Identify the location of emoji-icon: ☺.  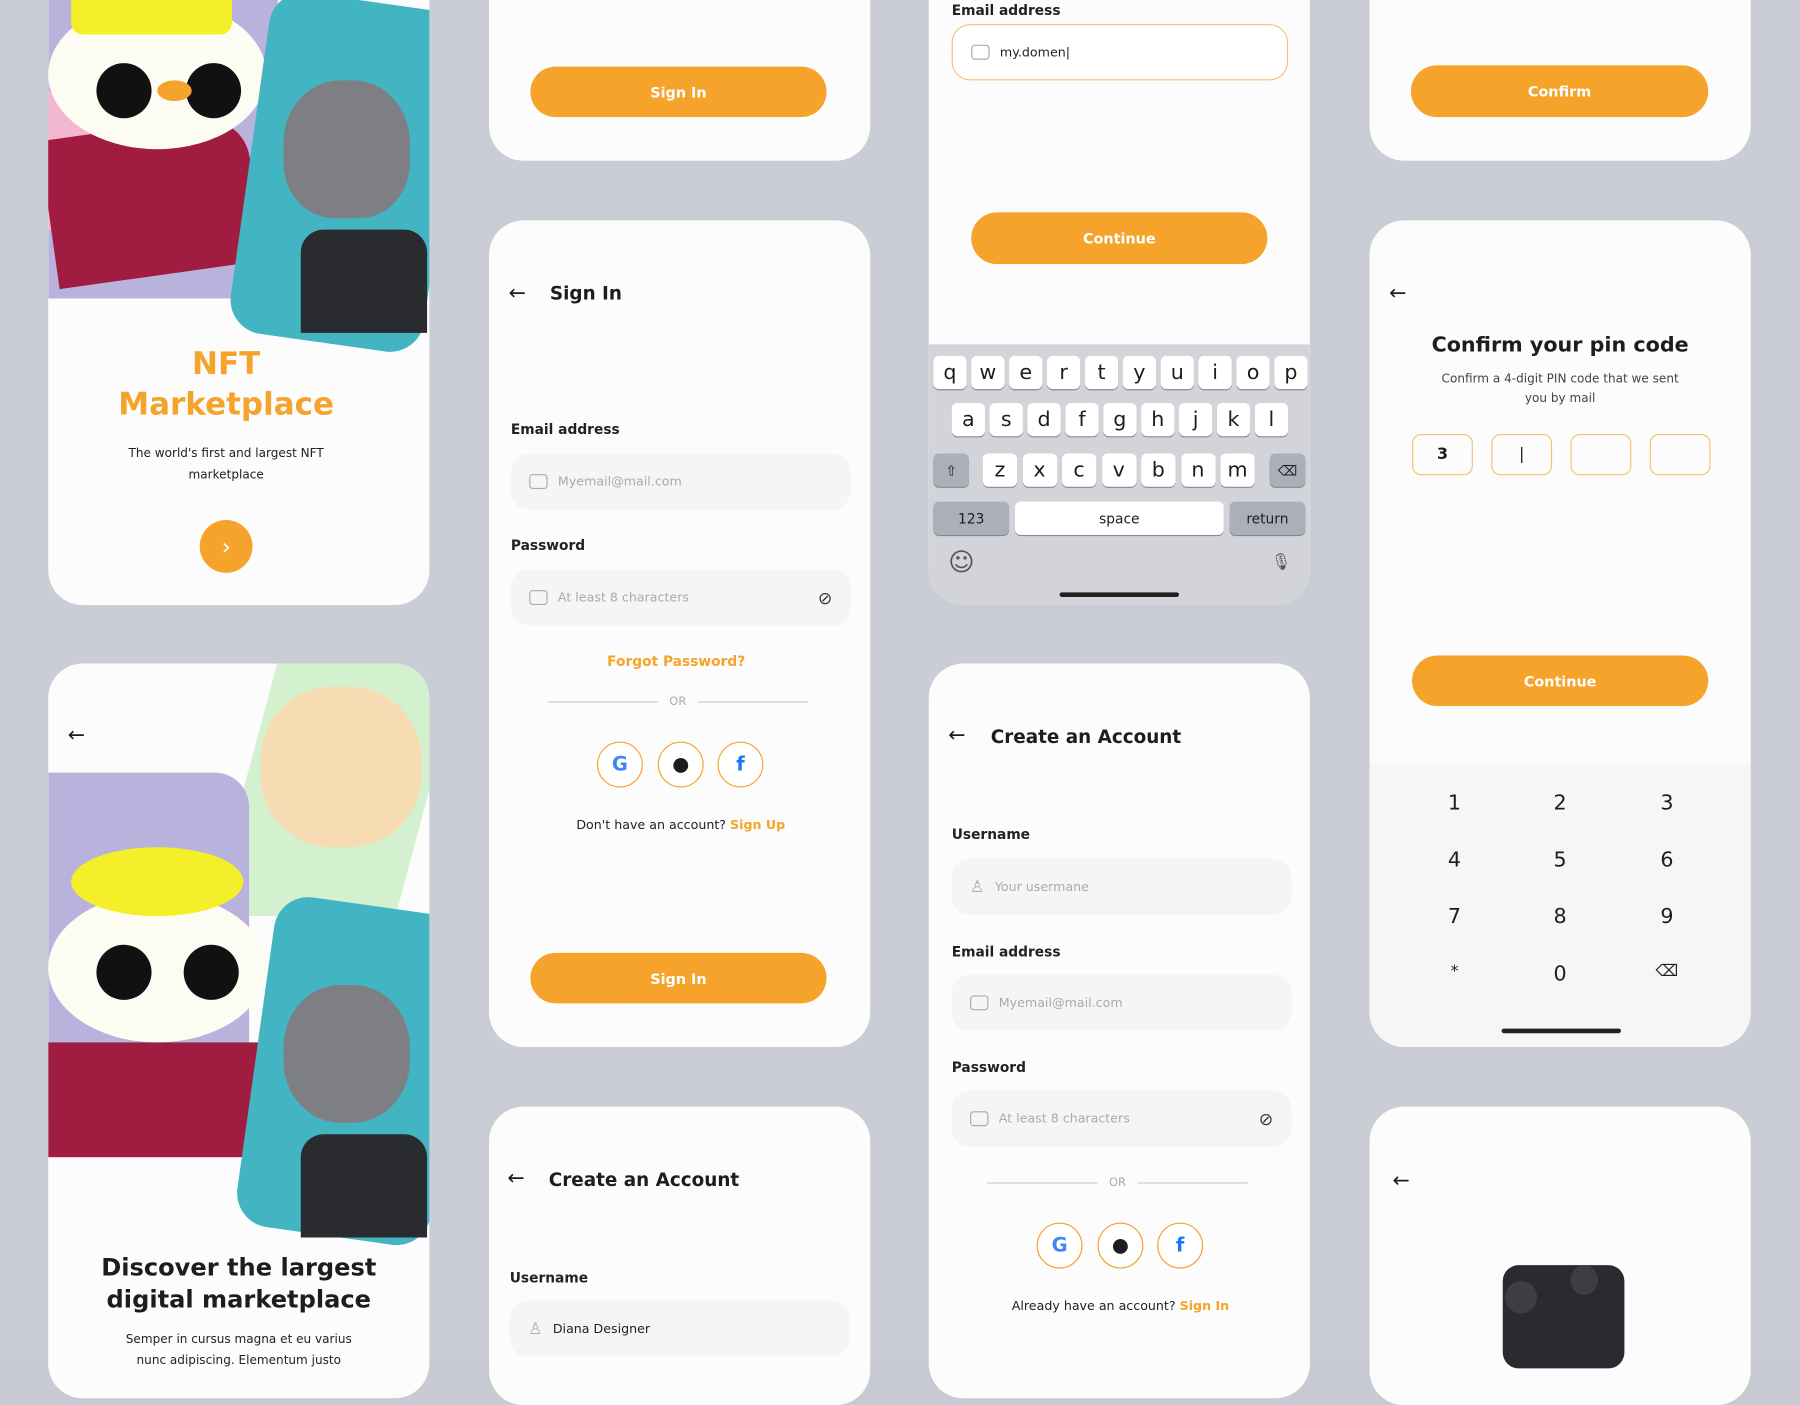
(961, 563).